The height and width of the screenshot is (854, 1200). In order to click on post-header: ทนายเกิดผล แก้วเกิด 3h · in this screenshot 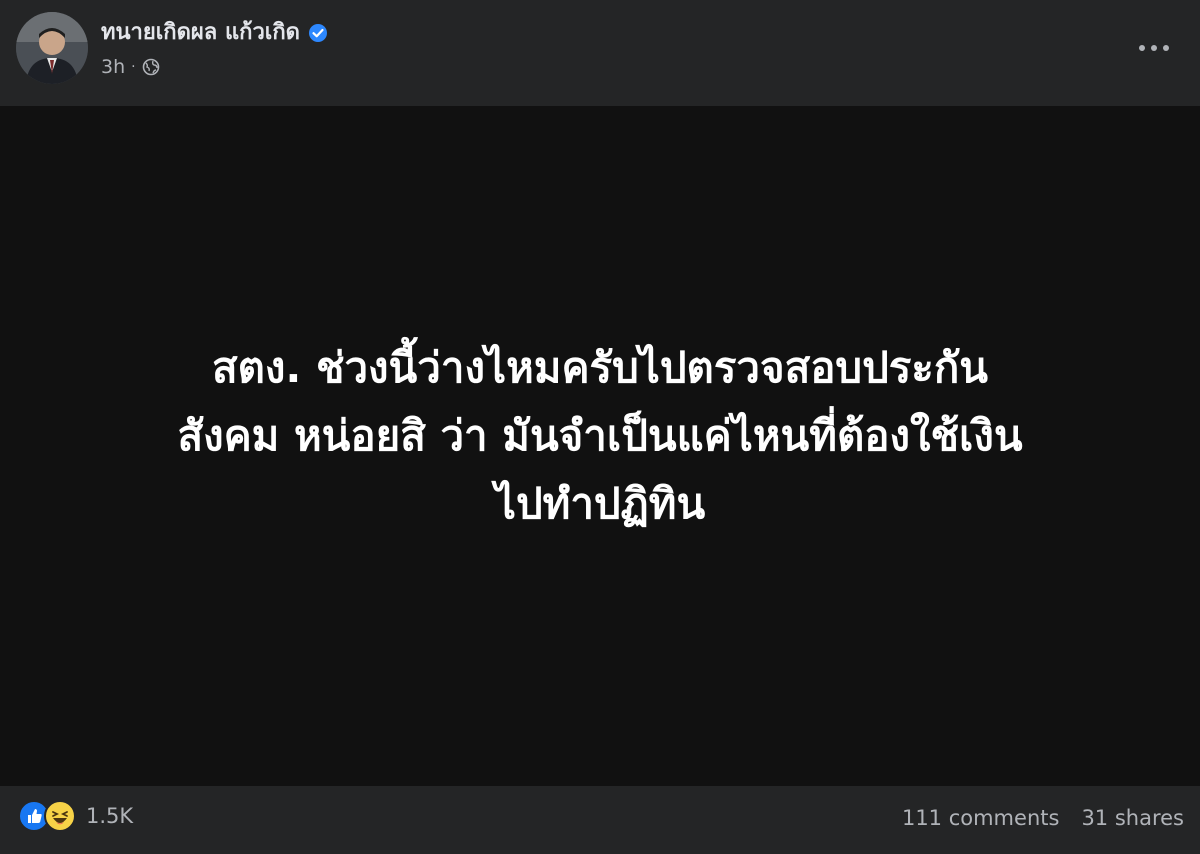, I will do `click(600, 53)`.